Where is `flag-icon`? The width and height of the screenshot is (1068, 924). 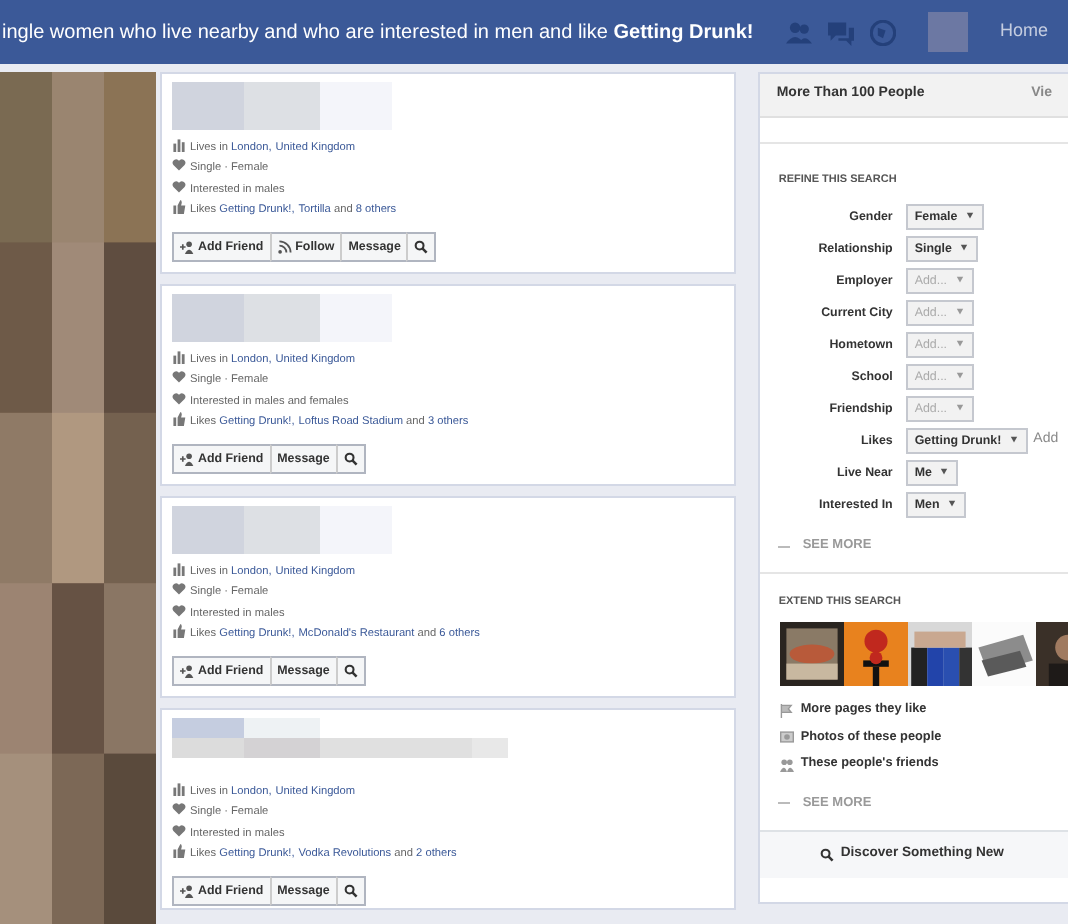 flag-icon is located at coordinates (787, 710).